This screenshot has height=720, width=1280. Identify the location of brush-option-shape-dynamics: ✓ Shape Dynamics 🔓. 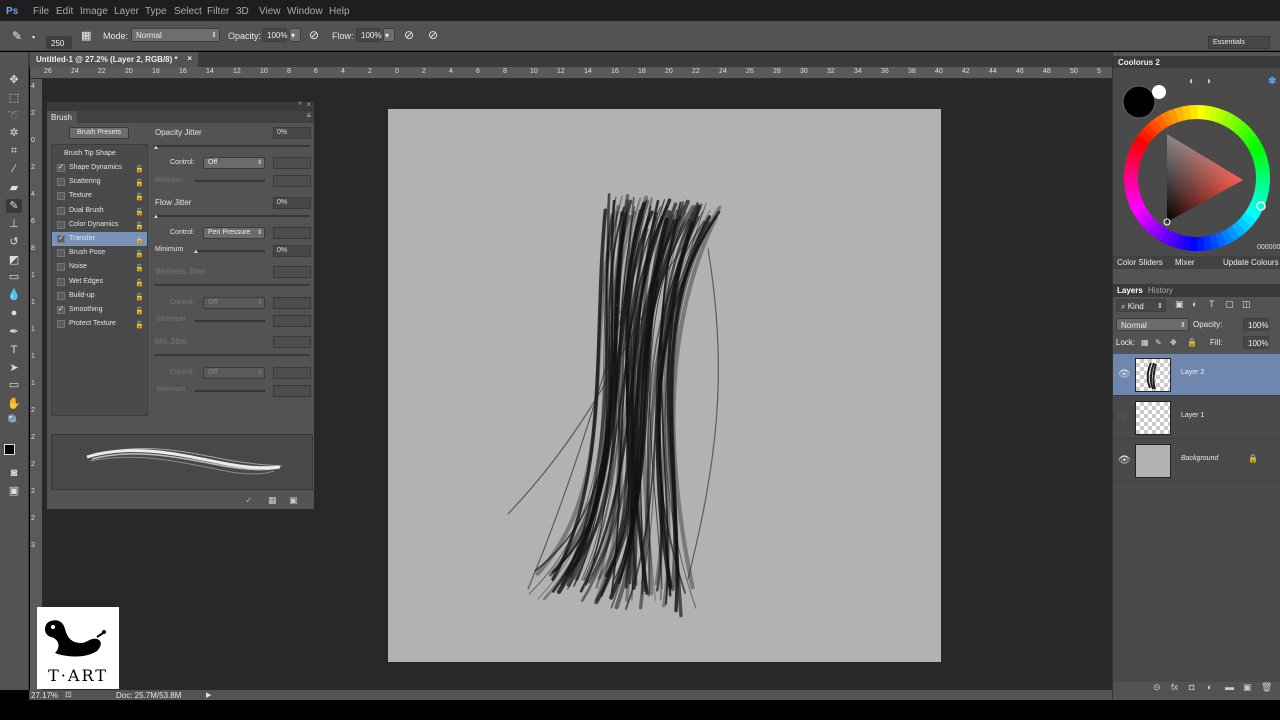
(99, 168).